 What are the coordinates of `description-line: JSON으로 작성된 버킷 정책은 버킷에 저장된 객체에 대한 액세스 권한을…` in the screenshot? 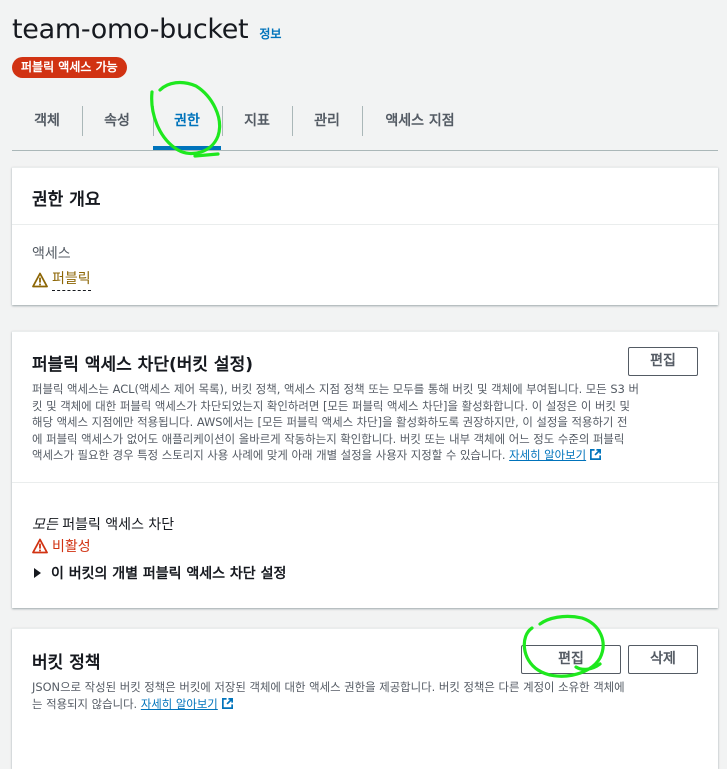 It's located at (328, 687).